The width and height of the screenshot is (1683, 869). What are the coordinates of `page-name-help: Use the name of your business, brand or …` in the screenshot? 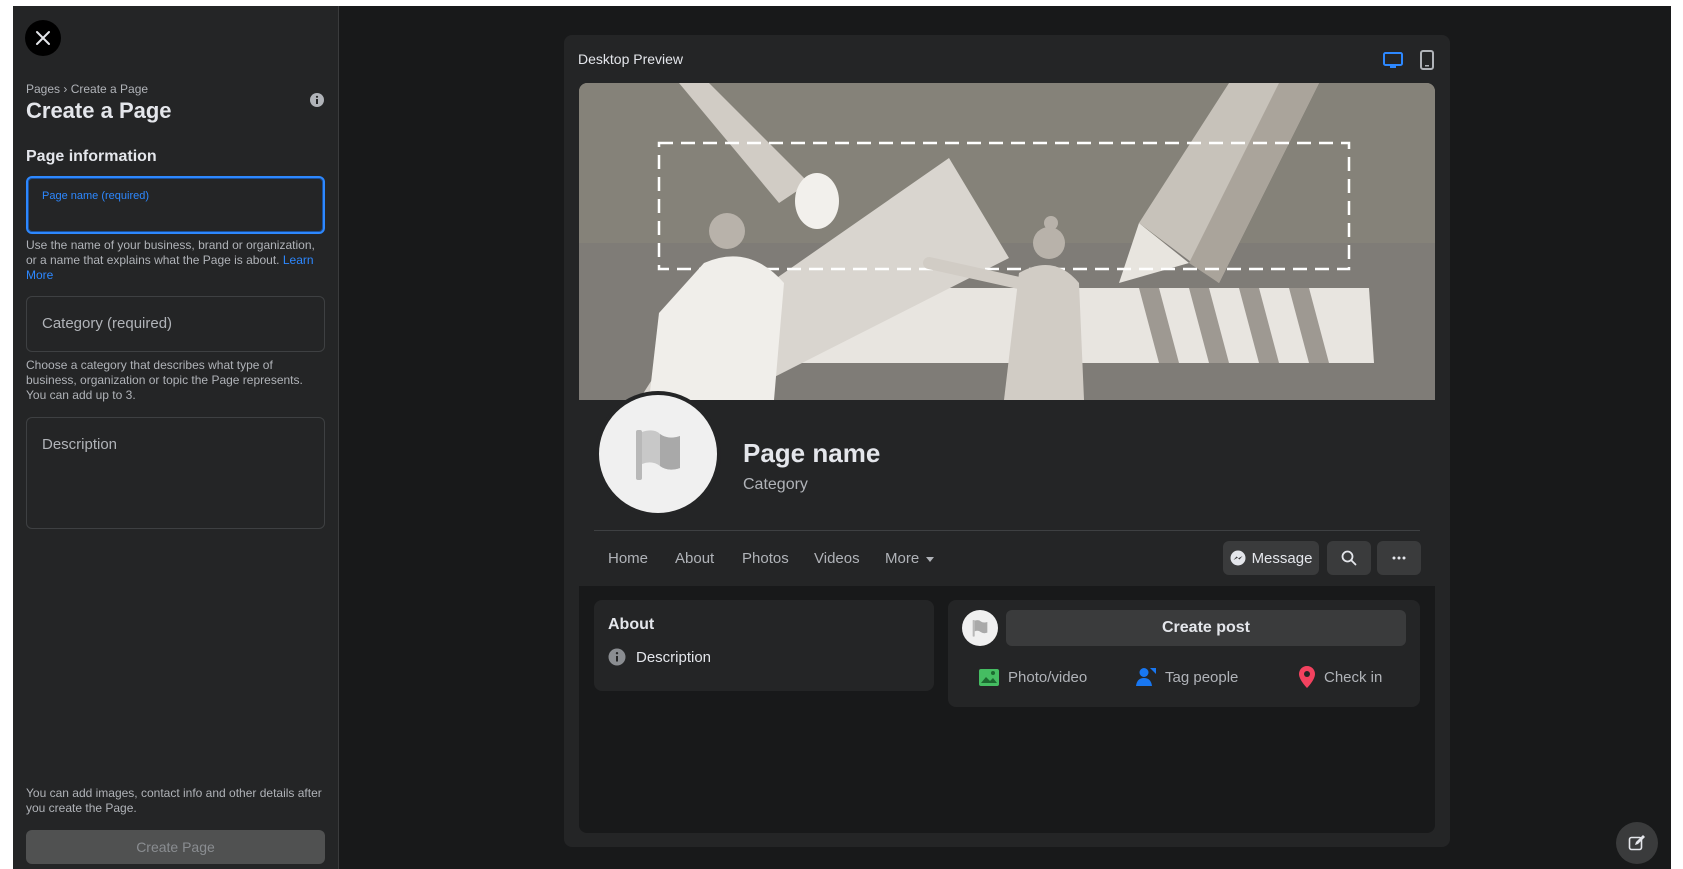 It's located at (176, 260).